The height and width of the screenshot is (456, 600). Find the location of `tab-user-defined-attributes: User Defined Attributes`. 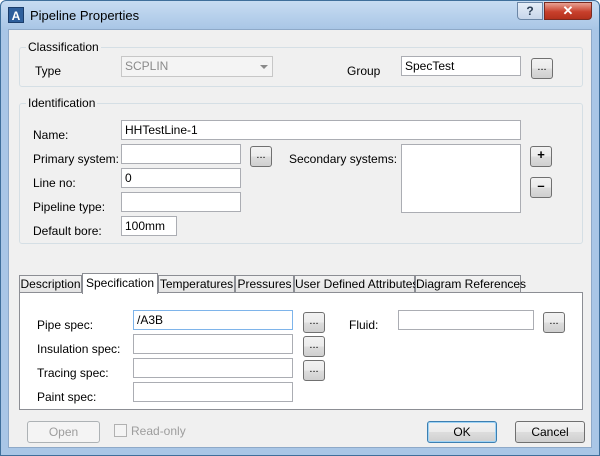

tab-user-defined-attributes: User Defined Attributes is located at coordinates (356, 284).